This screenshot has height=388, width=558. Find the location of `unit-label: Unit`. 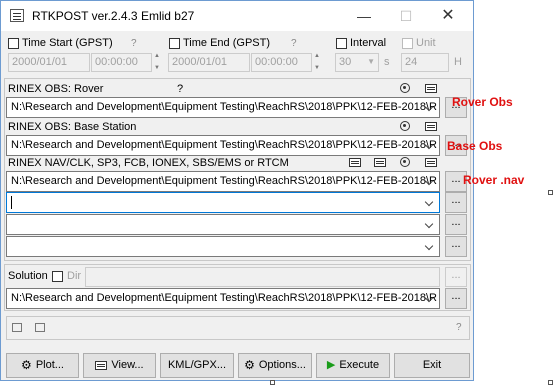

unit-label: Unit is located at coordinates (426, 43).